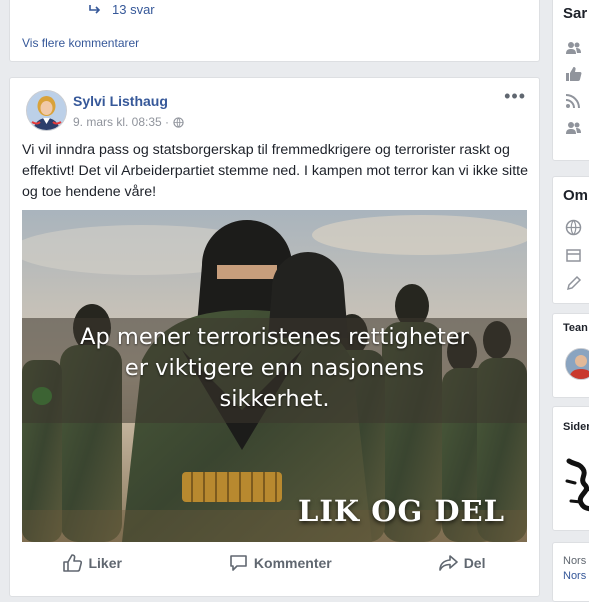 The height and width of the screenshot is (602, 589). I want to click on sidebar-pages-card: Sider, so click(570, 468).